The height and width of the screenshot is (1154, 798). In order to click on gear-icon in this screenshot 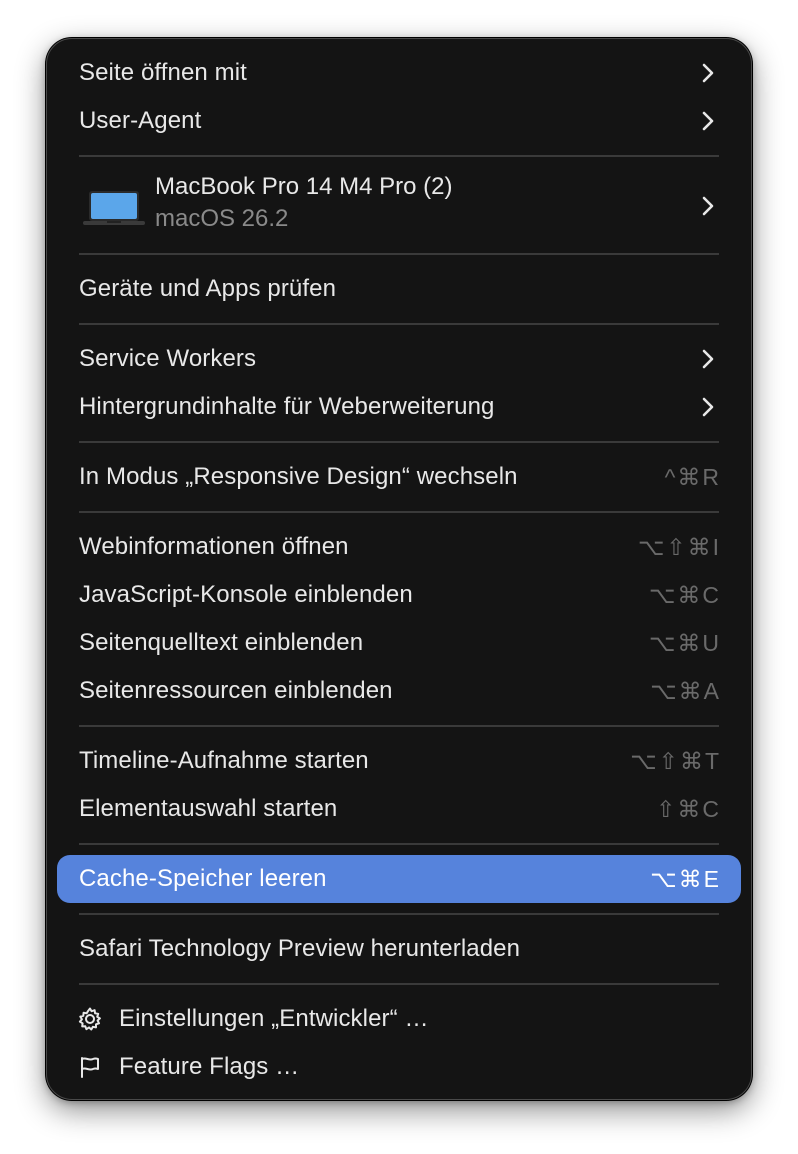, I will do `click(89, 1019)`.